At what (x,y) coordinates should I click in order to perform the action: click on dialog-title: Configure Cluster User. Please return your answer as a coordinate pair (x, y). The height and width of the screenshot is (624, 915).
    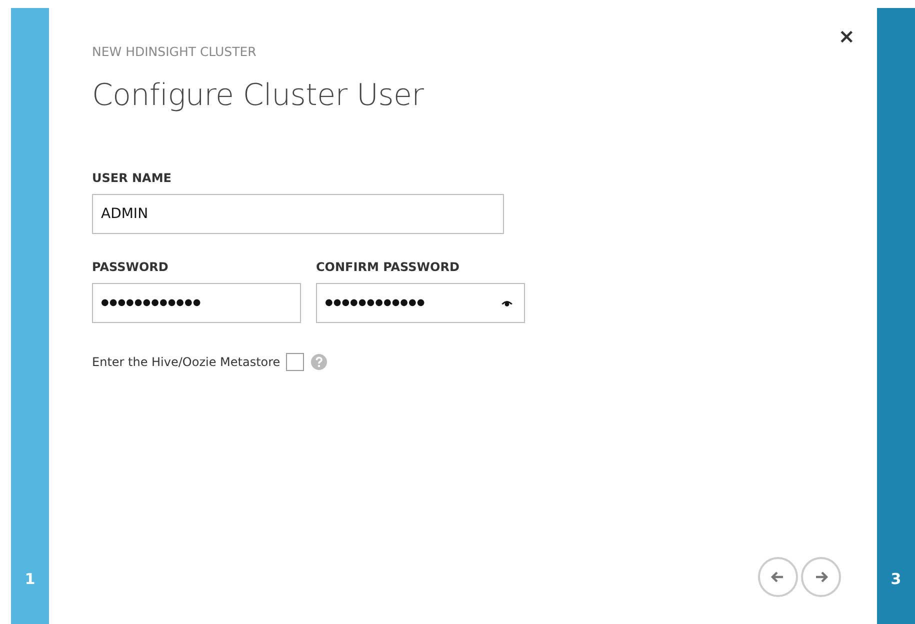
    Looking at the image, I should click on (258, 95).